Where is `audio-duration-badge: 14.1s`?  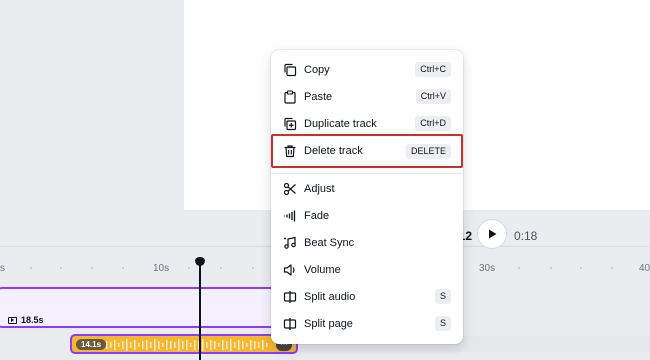 audio-duration-badge: 14.1s is located at coordinates (91, 344).